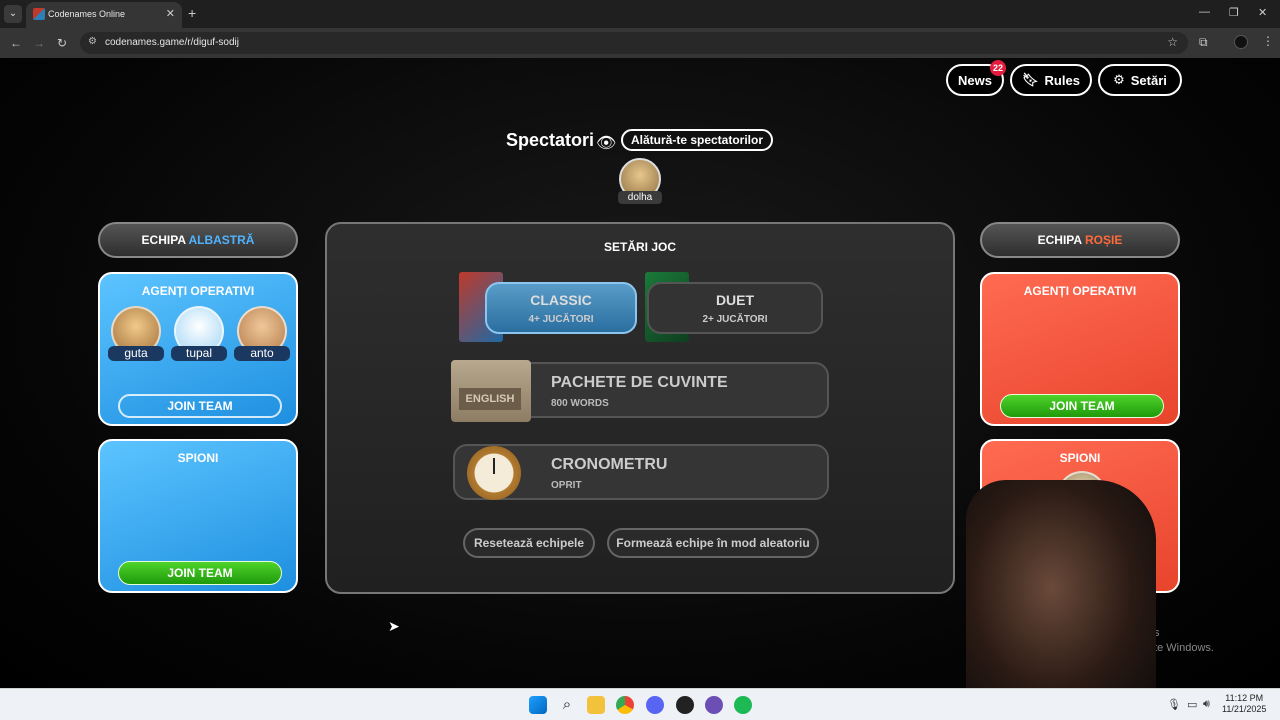 This screenshot has width=1280, height=720. I want to click on word-packs-title: PACHETE DE CUVINTE, so click(639, 382).